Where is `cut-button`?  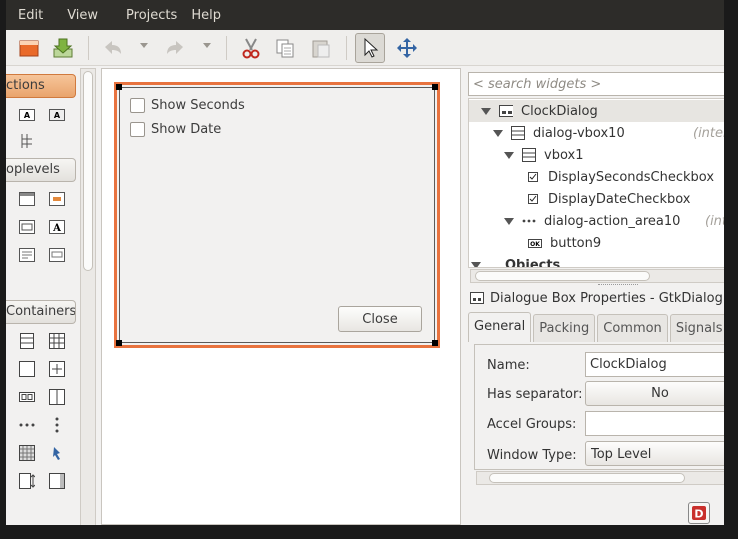 cut-button is located at coordinates (251, 48).